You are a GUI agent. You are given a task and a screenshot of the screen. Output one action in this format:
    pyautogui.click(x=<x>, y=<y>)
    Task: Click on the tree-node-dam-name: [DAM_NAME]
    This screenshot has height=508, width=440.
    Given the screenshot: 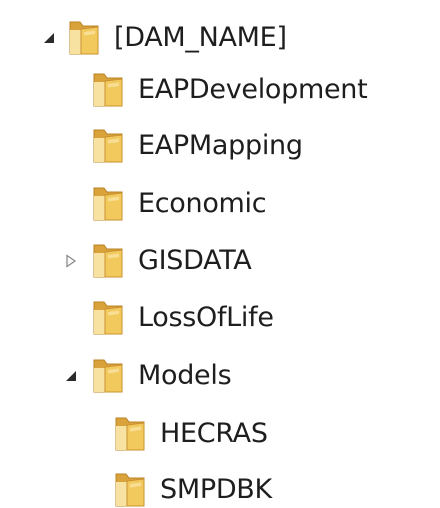 What is the action you would take?
    pyautogui.click(x=163, y=38)
    